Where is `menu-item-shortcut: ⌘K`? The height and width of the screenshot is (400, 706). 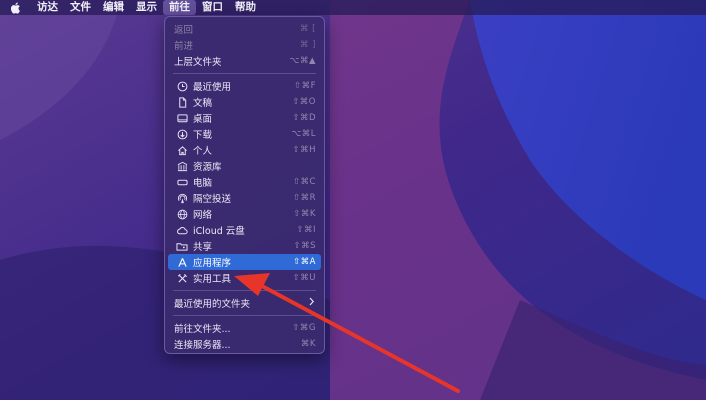 menu-item-shortcut: ⌘K is located at coordinates (308, 344).